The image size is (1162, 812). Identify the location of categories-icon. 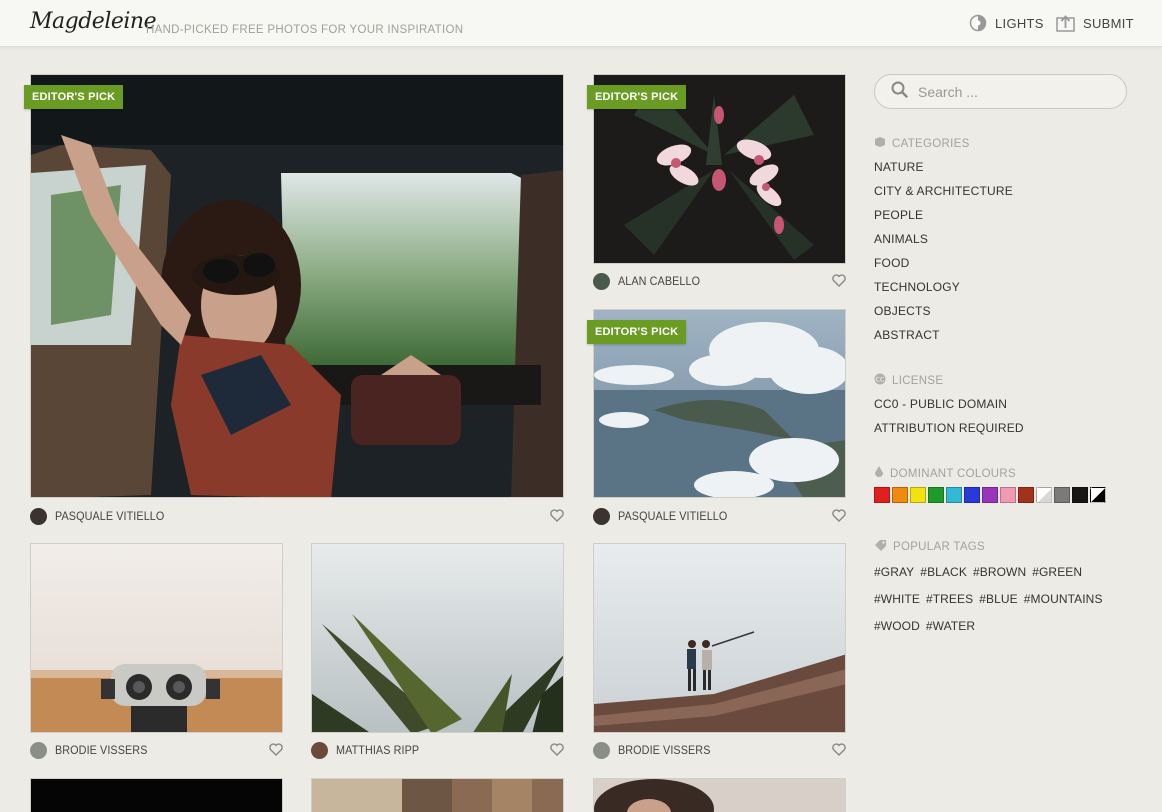
(880, 143).